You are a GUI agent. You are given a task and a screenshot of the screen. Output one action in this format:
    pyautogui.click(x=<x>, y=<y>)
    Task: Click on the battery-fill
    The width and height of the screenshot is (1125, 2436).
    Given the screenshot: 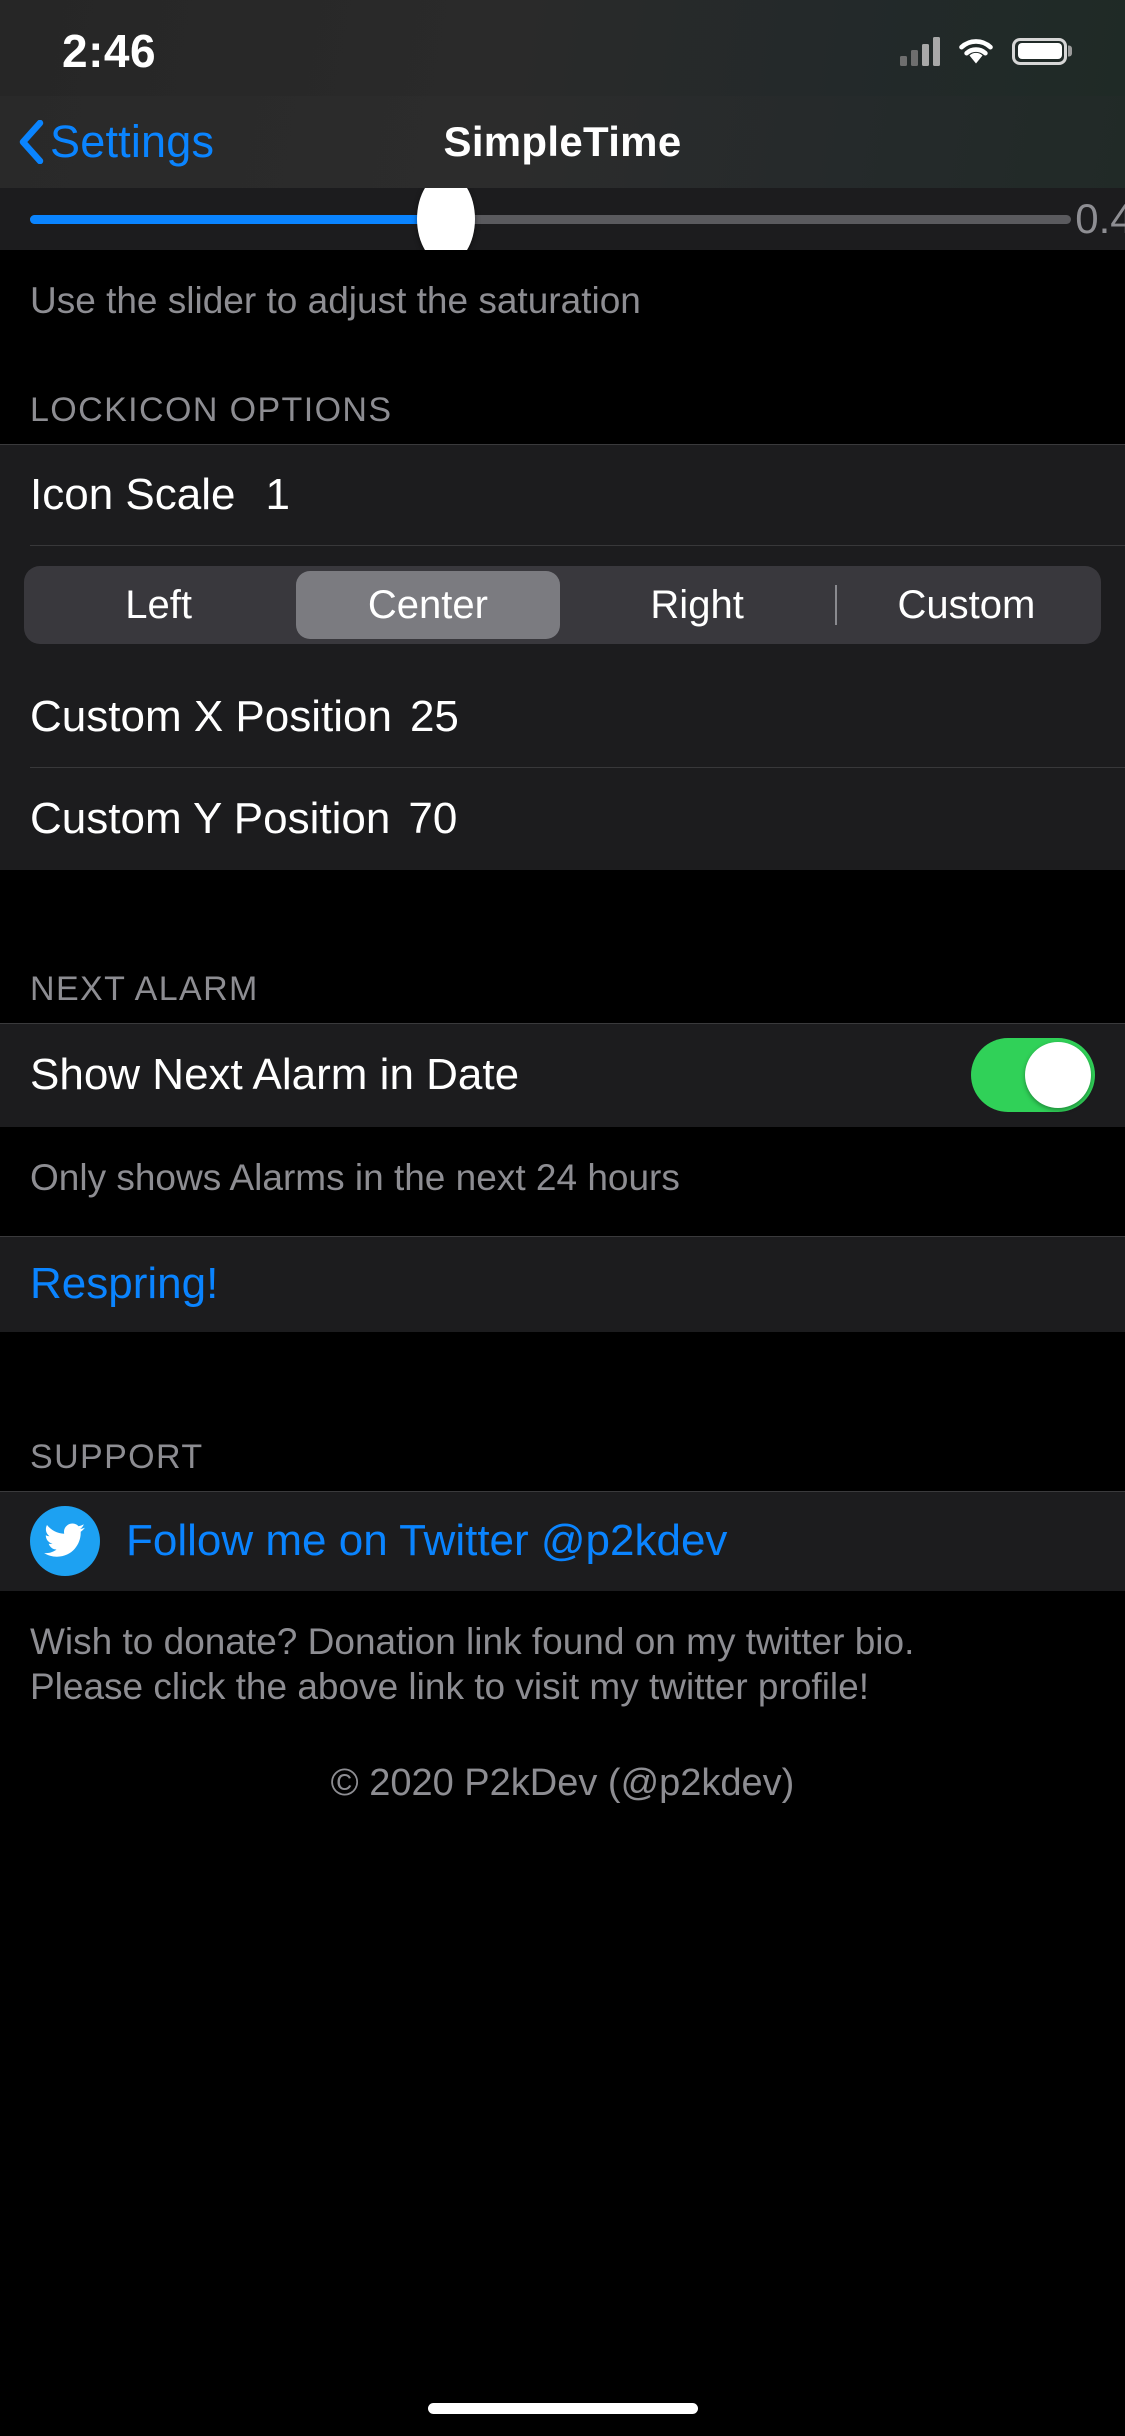 What is the action you would take?
    pyautogui.click(x=1039, y=51)
    